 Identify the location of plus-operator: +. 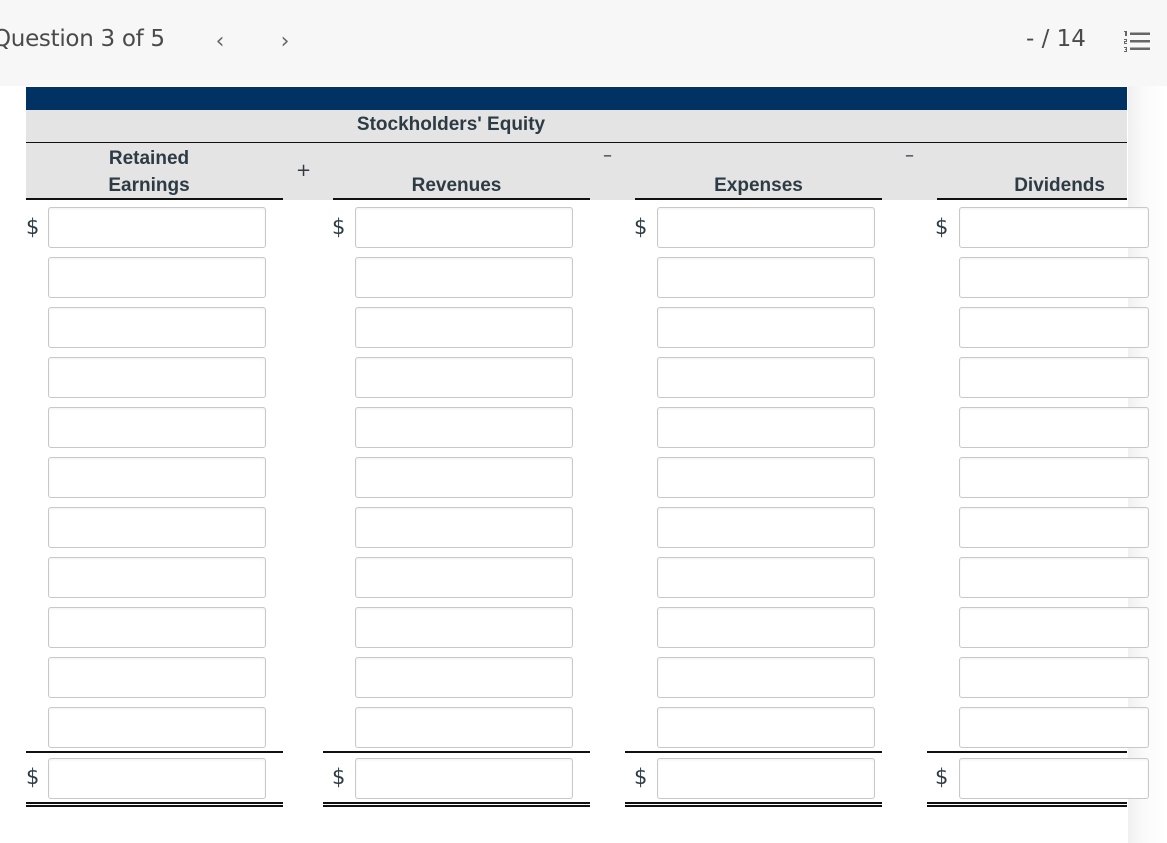
(304, 170).